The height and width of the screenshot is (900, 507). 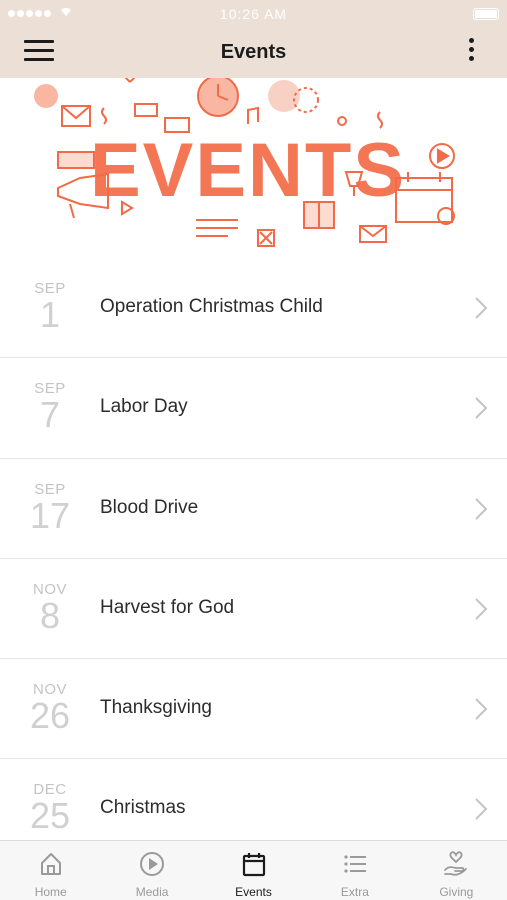 What do you see at coordinates (211, 306) in the screenshot?
I see `event-name: Operation Christmas Child` at bounding box center [211, 306].